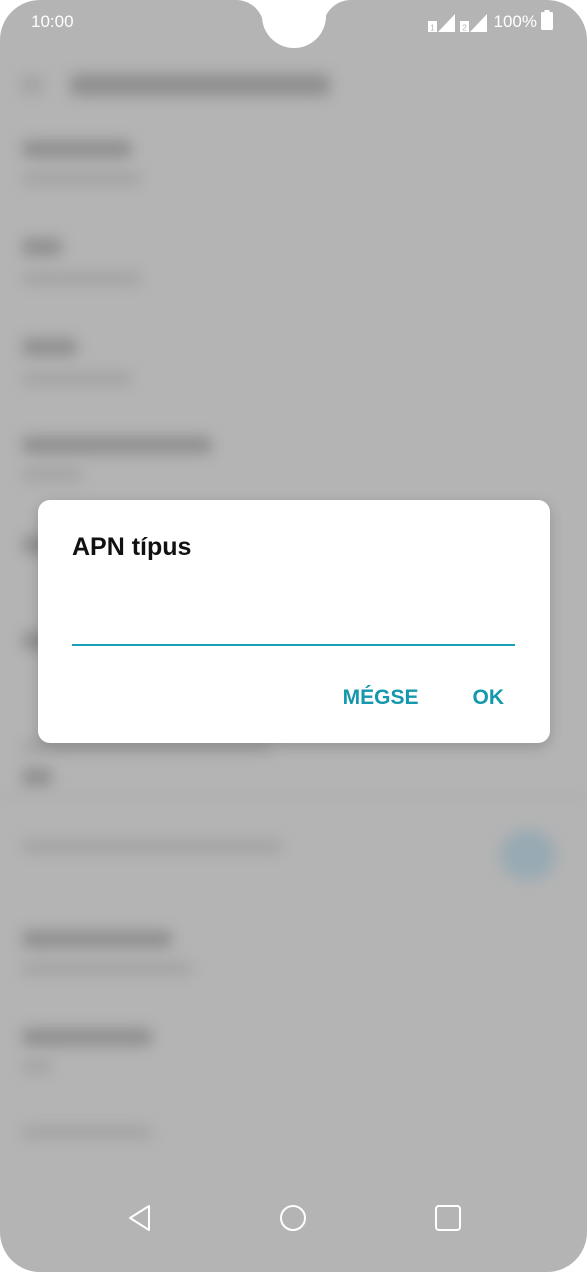 This screenshot has width=587, height=1272. I want to click on blurred-divider, so click(293, 796).